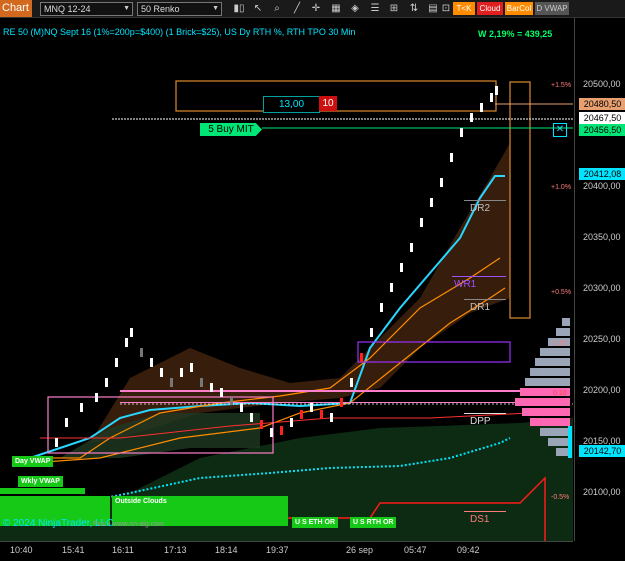  Describe the element at coordinates (602, 84) in the screenshot. I see `y-tick: 20500,00` at that location.